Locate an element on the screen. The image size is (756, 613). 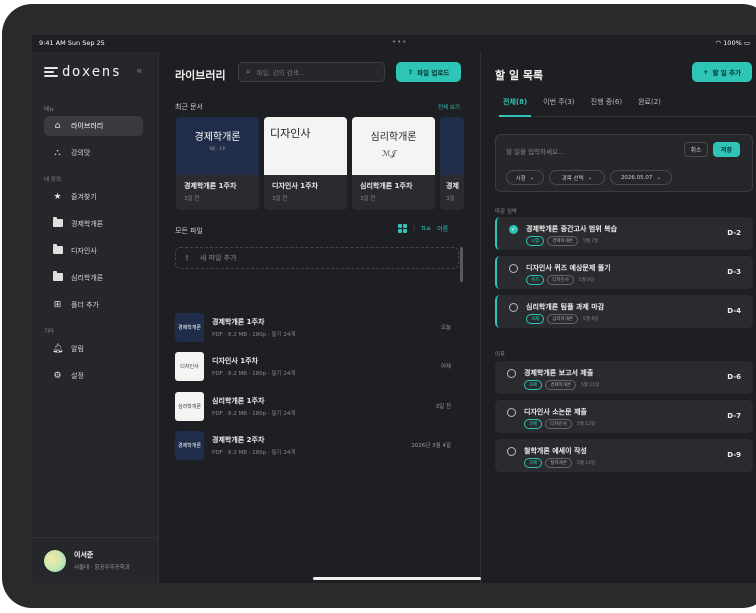
thumb-title: 심리학개론 is located at coordinates (393, 137).